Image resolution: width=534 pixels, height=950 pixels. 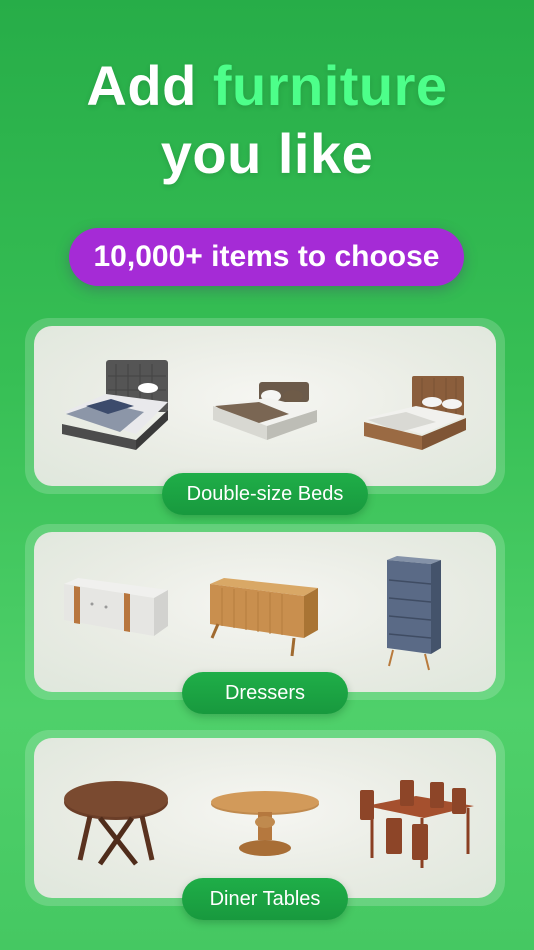 What do you see at coordinates (267, 153) in the screenshot?
I see `headline-line-2: you like` at bounding box center [267, 153].